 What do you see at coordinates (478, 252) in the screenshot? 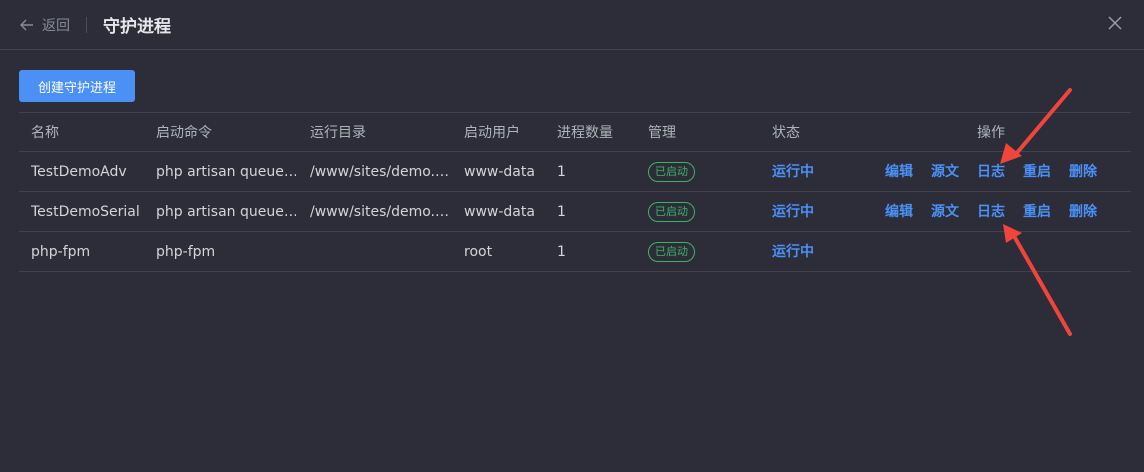
I see `process-user: root` at bounding box center [478, 252].